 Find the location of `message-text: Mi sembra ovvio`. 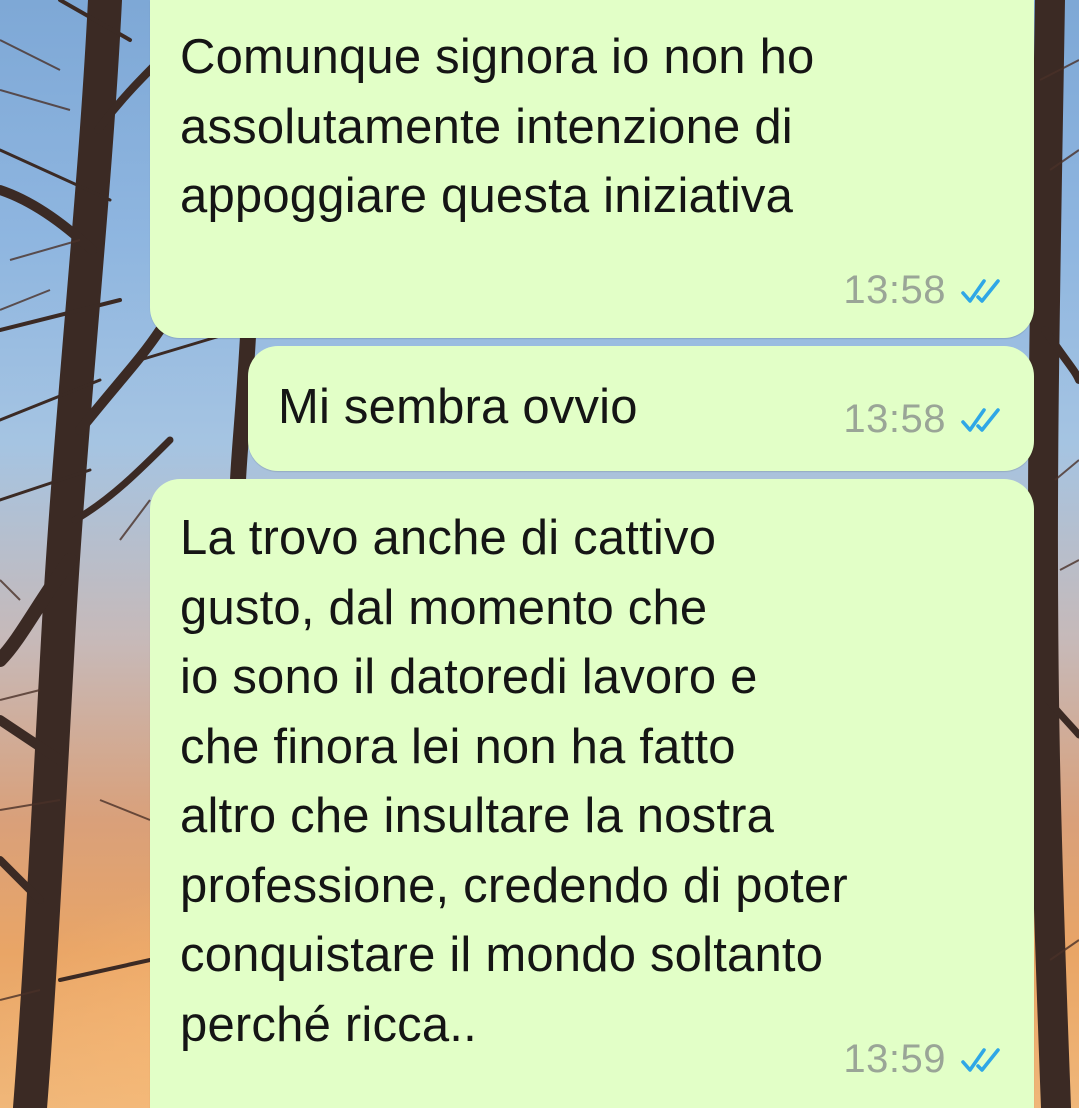

message-text: Mi sembra ovvio is located at coordinates (458, 407).